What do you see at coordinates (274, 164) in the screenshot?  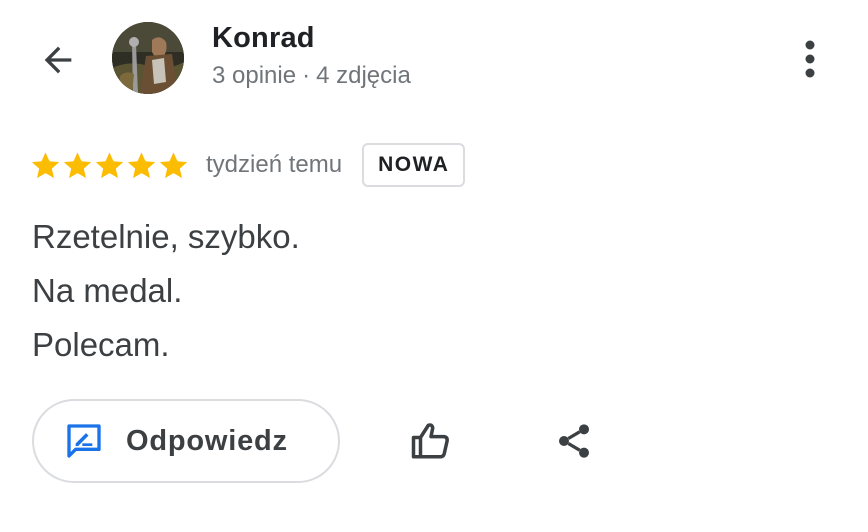 I see `review-time: tydzień temu` at bounding box center [274, 164].